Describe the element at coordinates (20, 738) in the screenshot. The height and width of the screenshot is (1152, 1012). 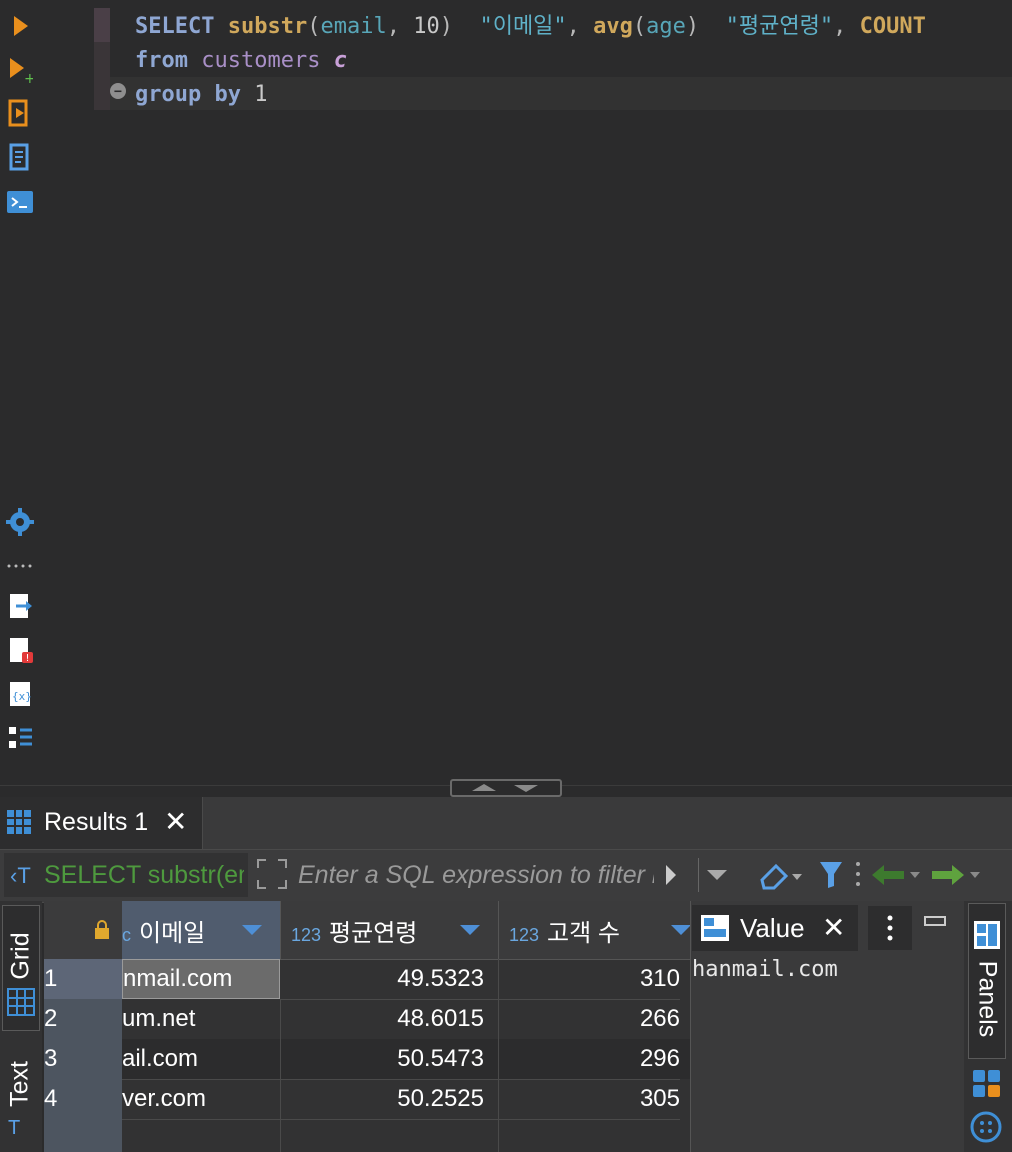
I see `outline-icon` at that location.